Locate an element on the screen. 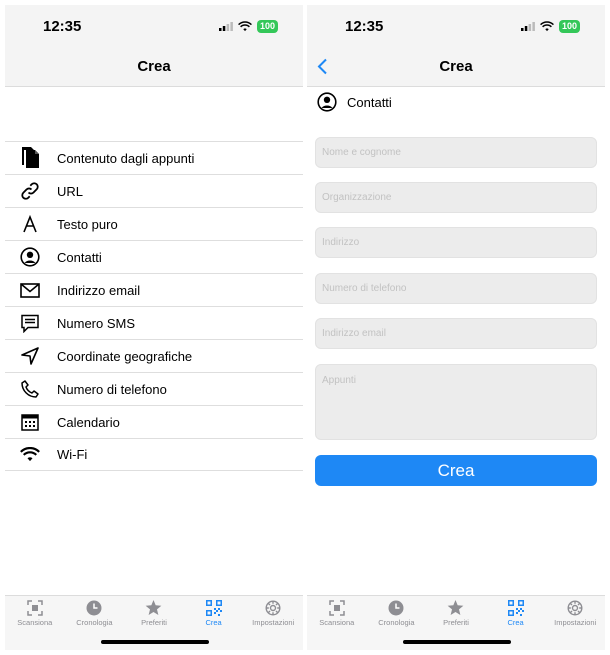 This screenshot has height=655, width=610. menu-item-label: Numero SMS is located at coordinates (96, 323).